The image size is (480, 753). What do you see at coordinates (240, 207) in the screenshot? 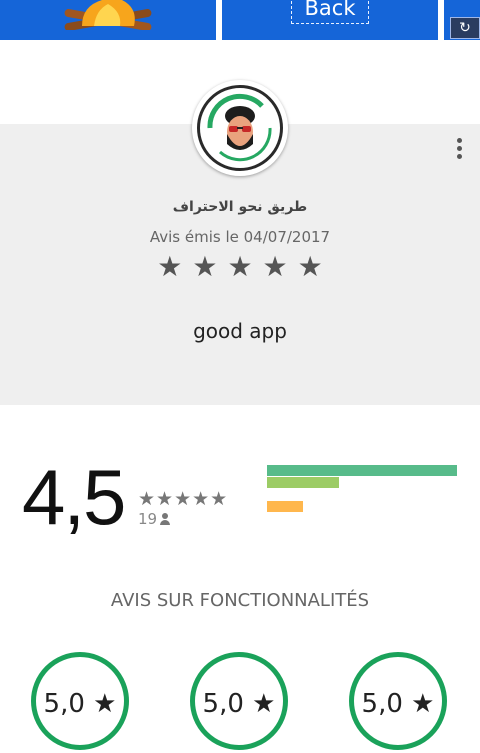
I see `reviewer-name: طريق نحو الاحتراف` at bounding box center [240, 207].